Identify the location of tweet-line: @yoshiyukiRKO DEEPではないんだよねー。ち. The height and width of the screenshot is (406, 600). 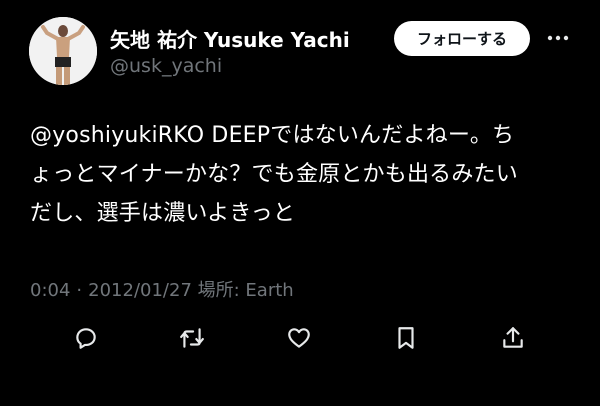
(272, 135).